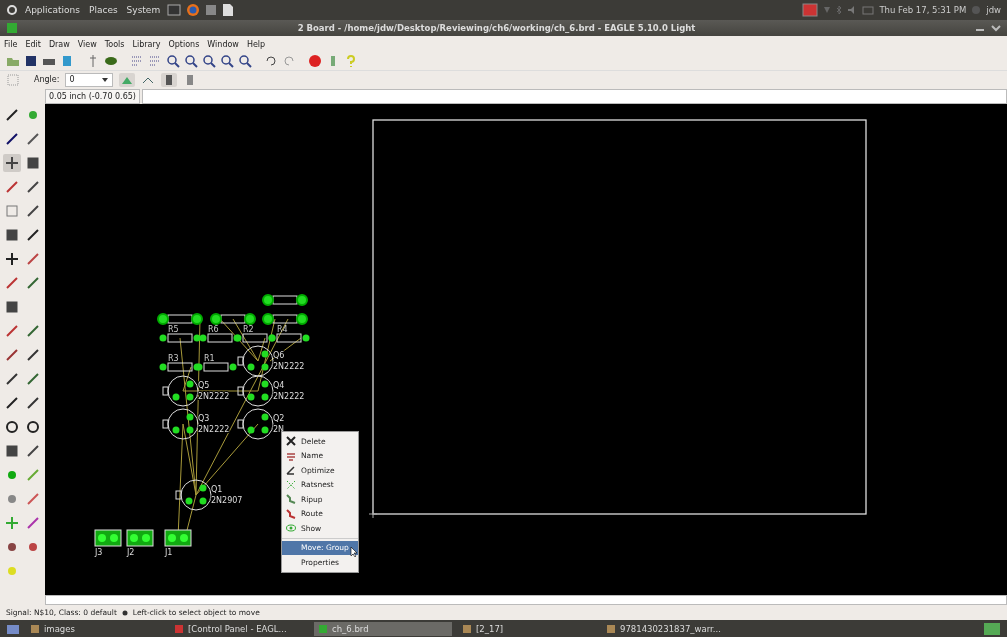  Describe the element at coordinates (228, 10) in the screenshot. I see `page-icon` at that location.